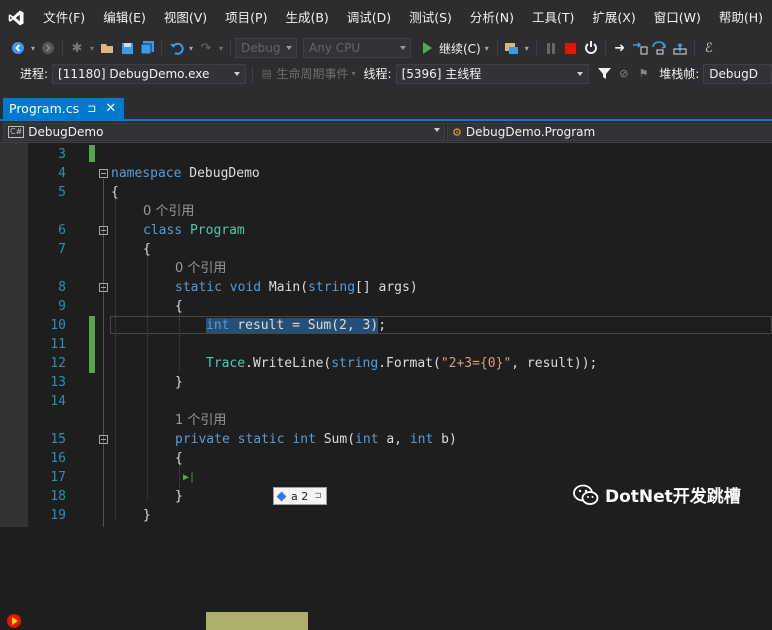  I want to click on menu-tools: 工具(T), so click(553, 18).